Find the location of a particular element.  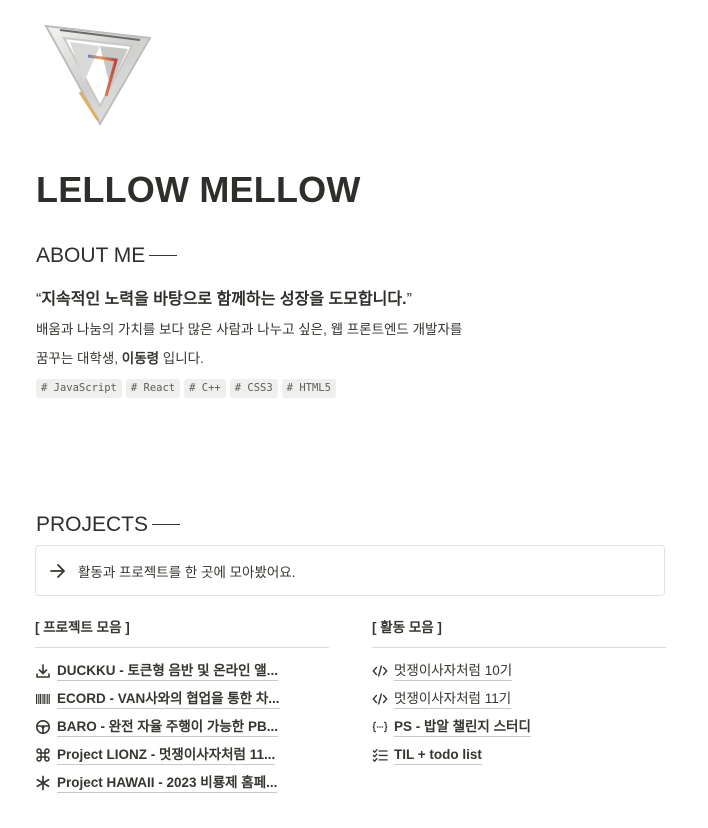

about-heading: ABOUT ME is located at coordinates (107, 256).